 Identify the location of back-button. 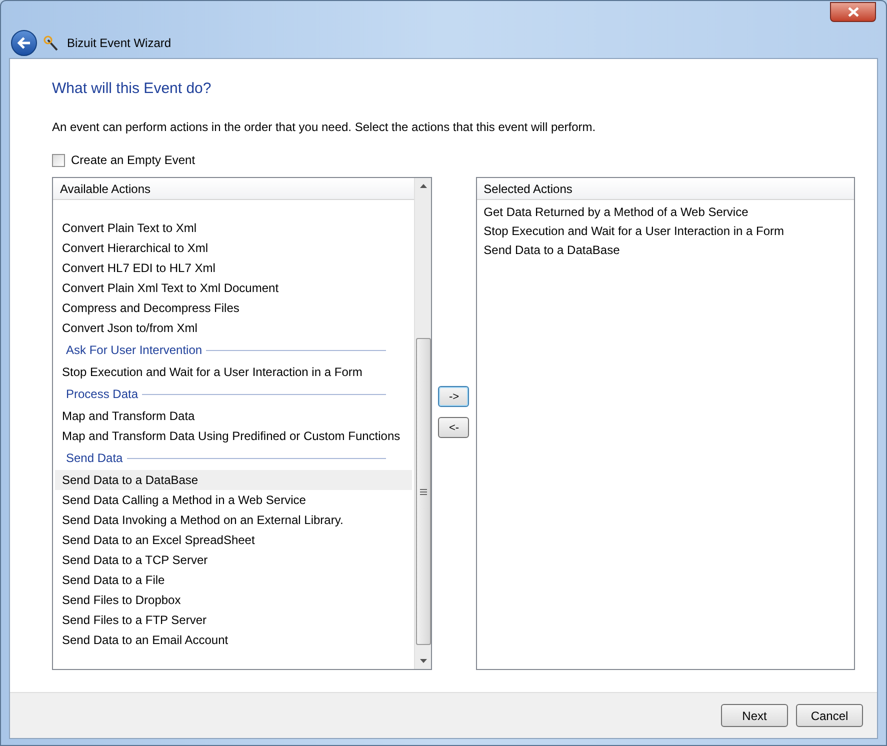
(24, 43).